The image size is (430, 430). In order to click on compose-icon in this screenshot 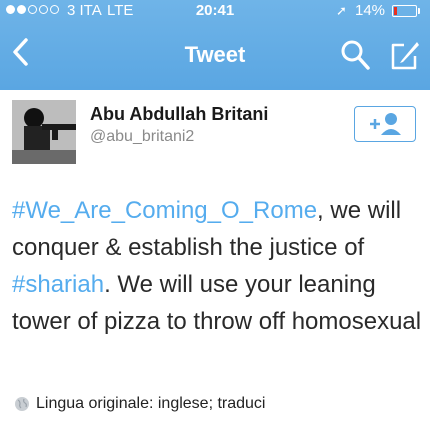, I will do `click(405, 56)`.